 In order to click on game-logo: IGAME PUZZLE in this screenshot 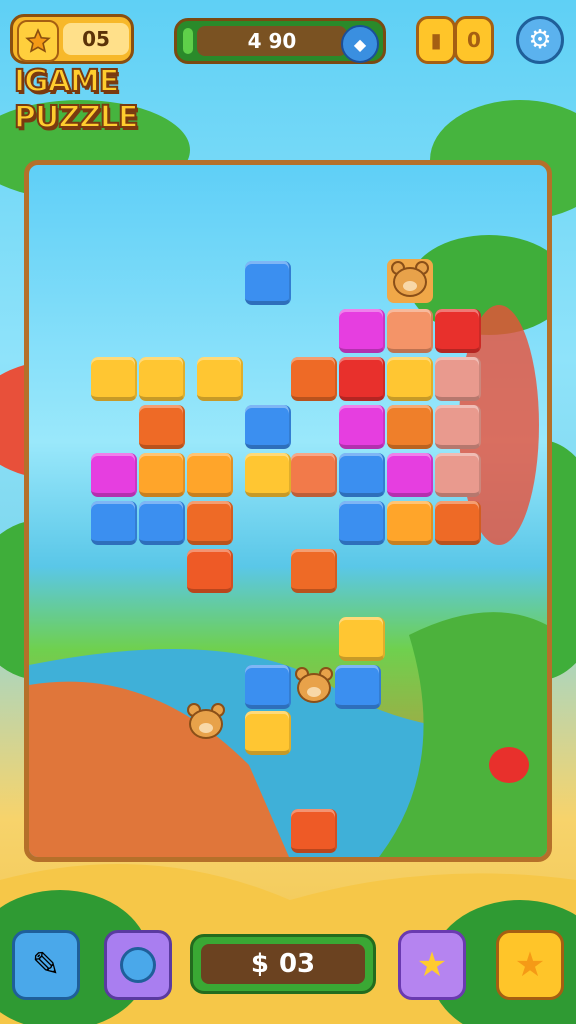, I will do `click(93, 105)`.